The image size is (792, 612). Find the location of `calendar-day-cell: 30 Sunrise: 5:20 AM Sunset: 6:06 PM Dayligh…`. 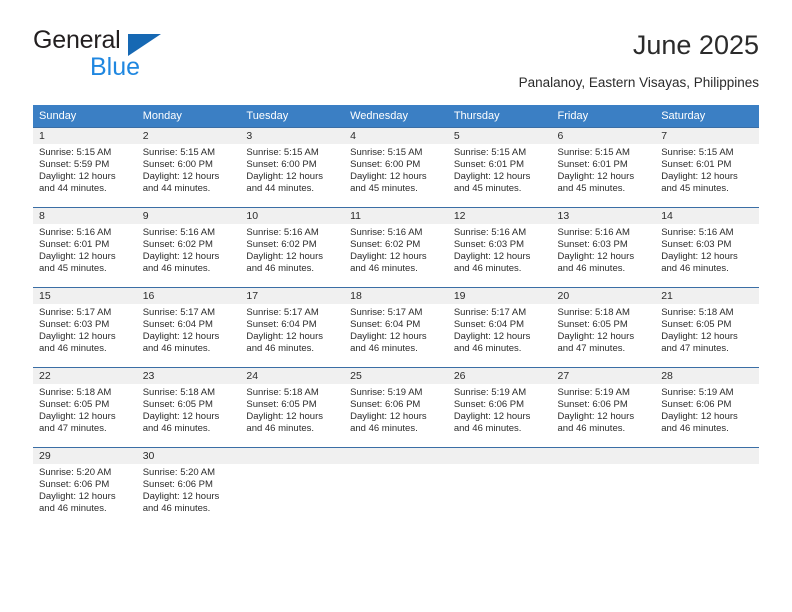

calendar-day-cell: 30 Sunrise: 5:20 AM Sunset: 6:06 PM Dayligh… is located at coordinates (188, 487).